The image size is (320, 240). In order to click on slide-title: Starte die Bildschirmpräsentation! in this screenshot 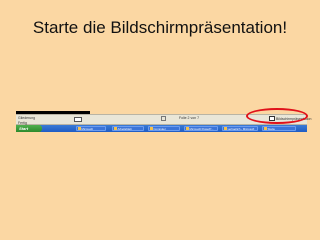, I will do `click(160, 27)`.